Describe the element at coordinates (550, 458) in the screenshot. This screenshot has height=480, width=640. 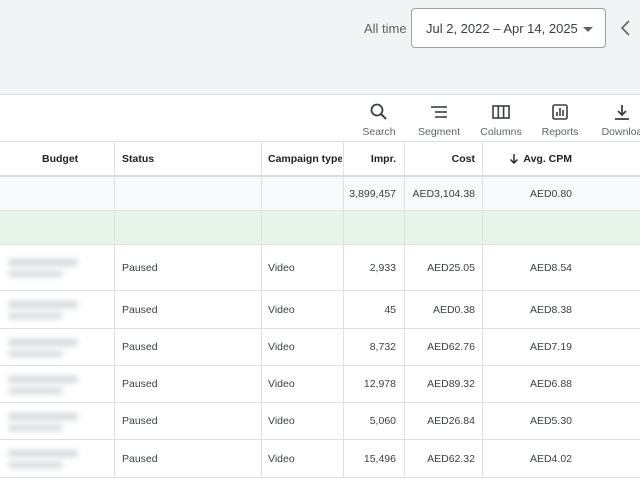
I see `avg-cpm-cell: AED4.02` at that location.